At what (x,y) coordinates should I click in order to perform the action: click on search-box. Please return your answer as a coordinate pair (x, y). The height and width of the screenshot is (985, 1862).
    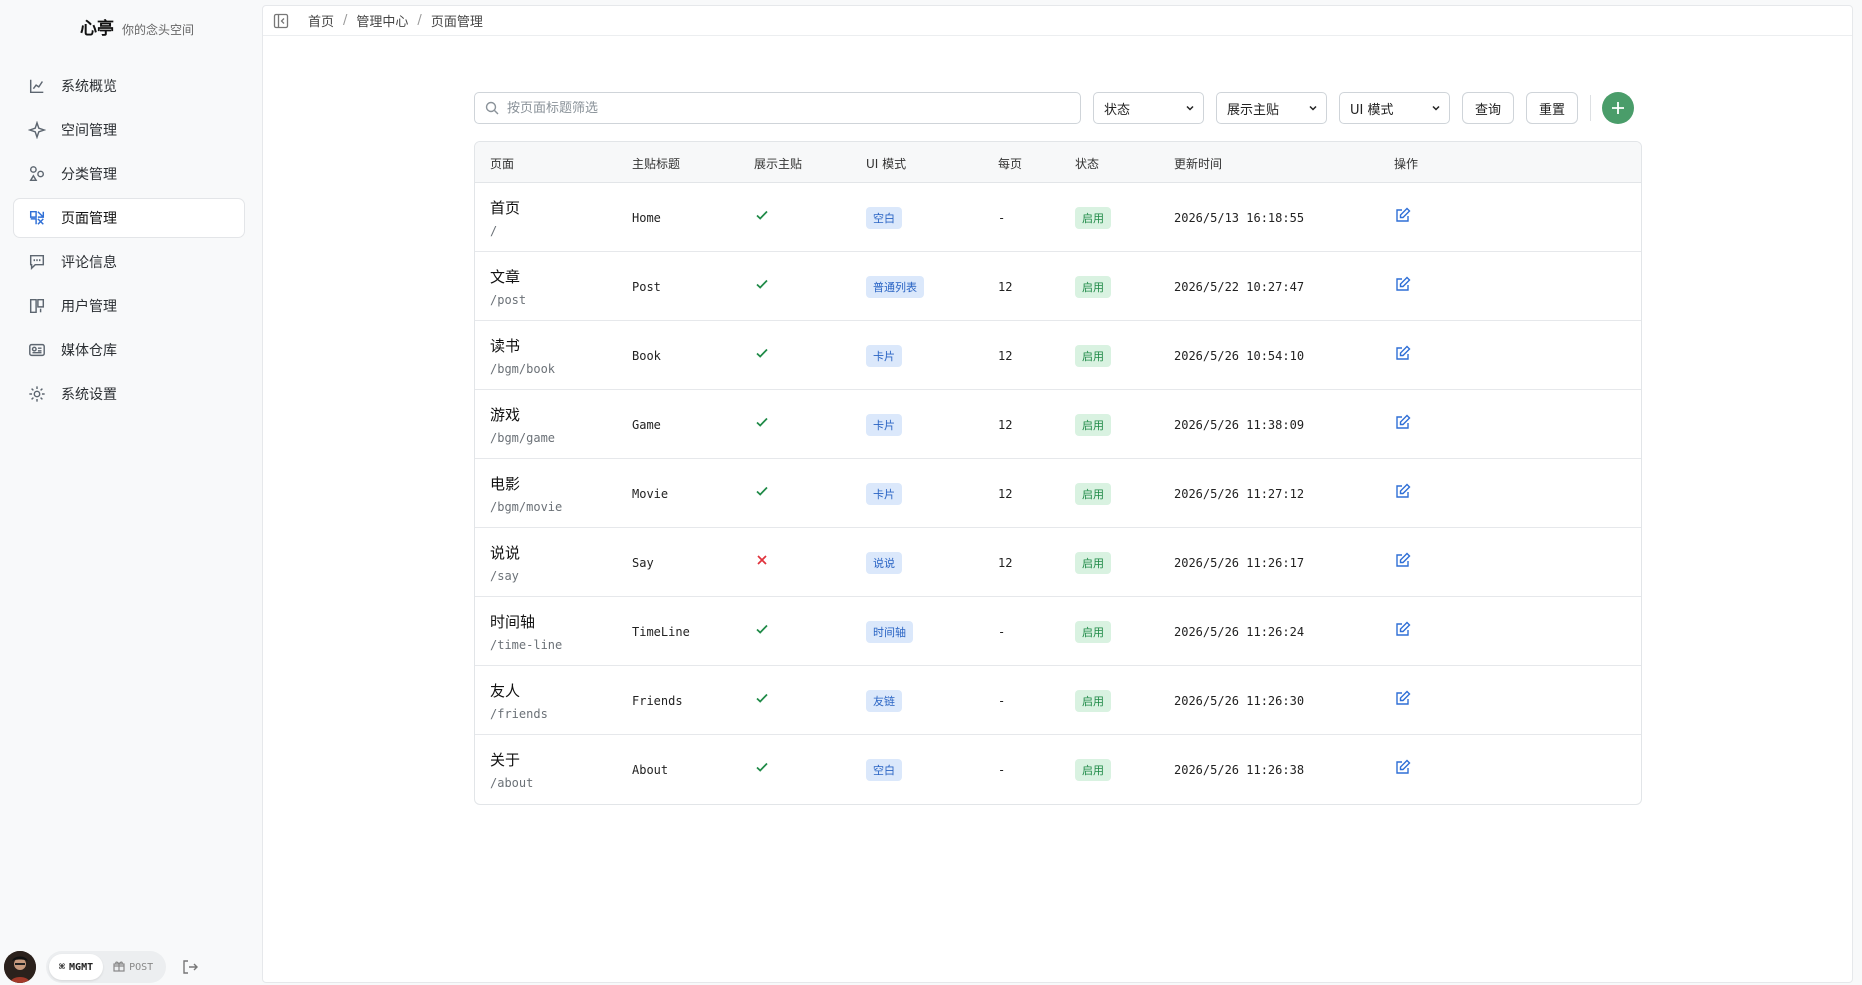
    Looking at the image, I should click on (777, 108).